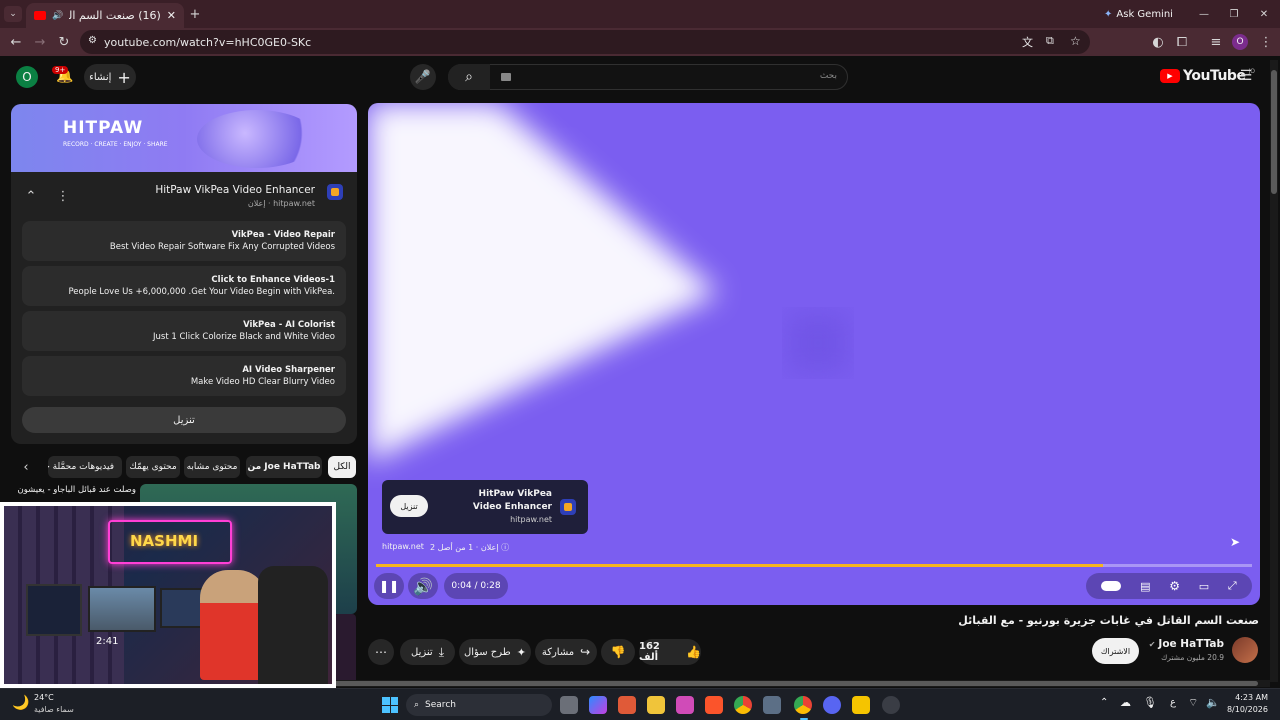 The height and width of the screenshot is (720, 1280). What do you see at coordinates (1115, 651) in the screenshot?
I see `subscribe-button: الاشتراك` at bounding box center [1115, 651].